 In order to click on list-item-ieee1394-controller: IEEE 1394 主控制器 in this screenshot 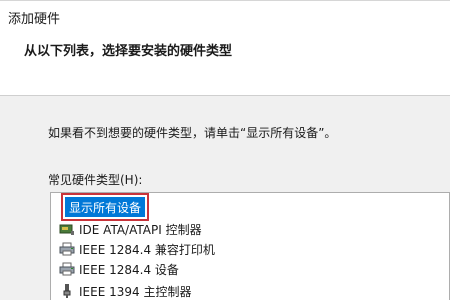, I will do `click(125, 290)`.